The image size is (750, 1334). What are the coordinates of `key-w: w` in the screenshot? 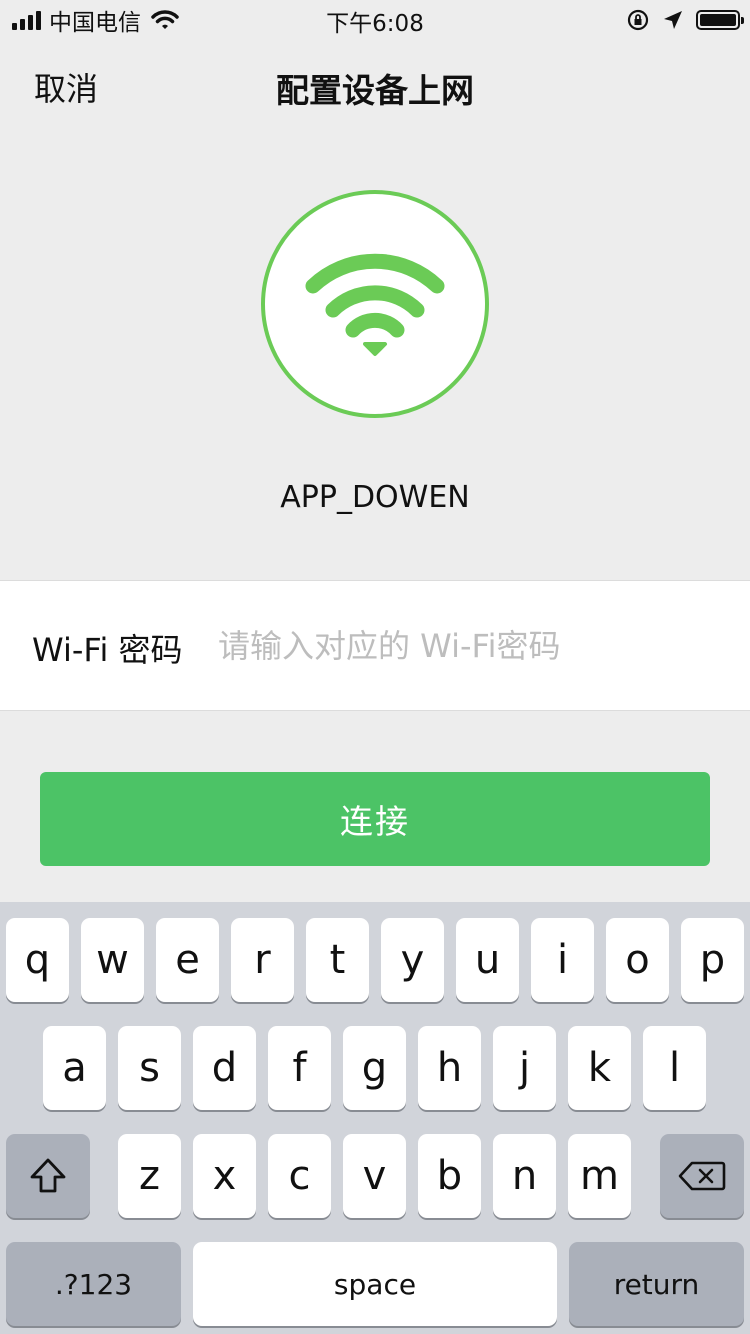 It's located at (112, 960).